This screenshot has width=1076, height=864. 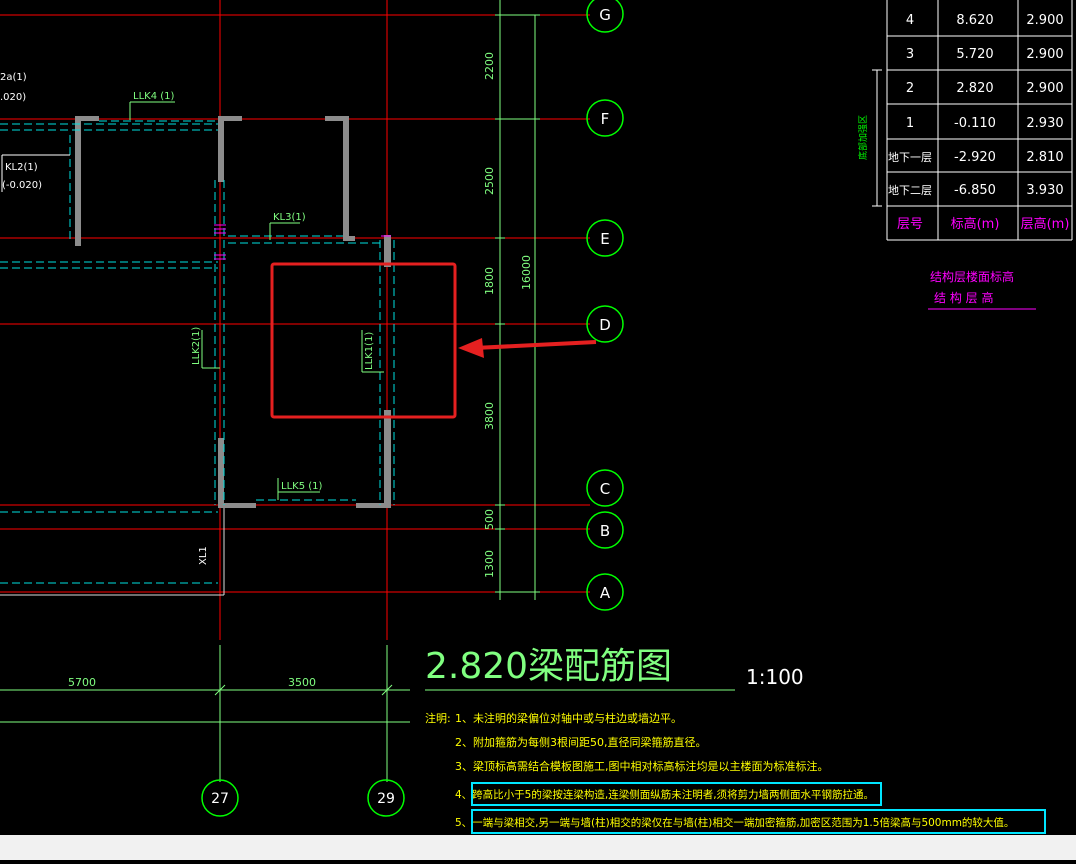 What do you see at coordinates (975, 157) in the screenshot?
I see `row-4-elevation: -2.920` at bounding box center [975, 157].